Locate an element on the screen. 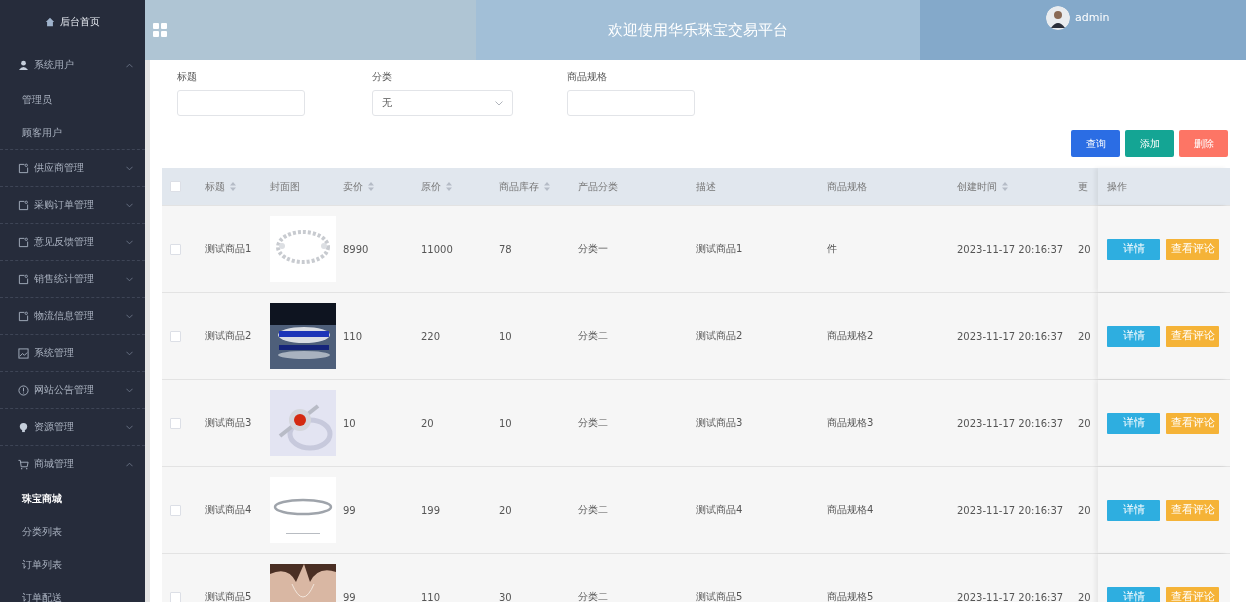  user-icon is located at coordinates (23, 65).